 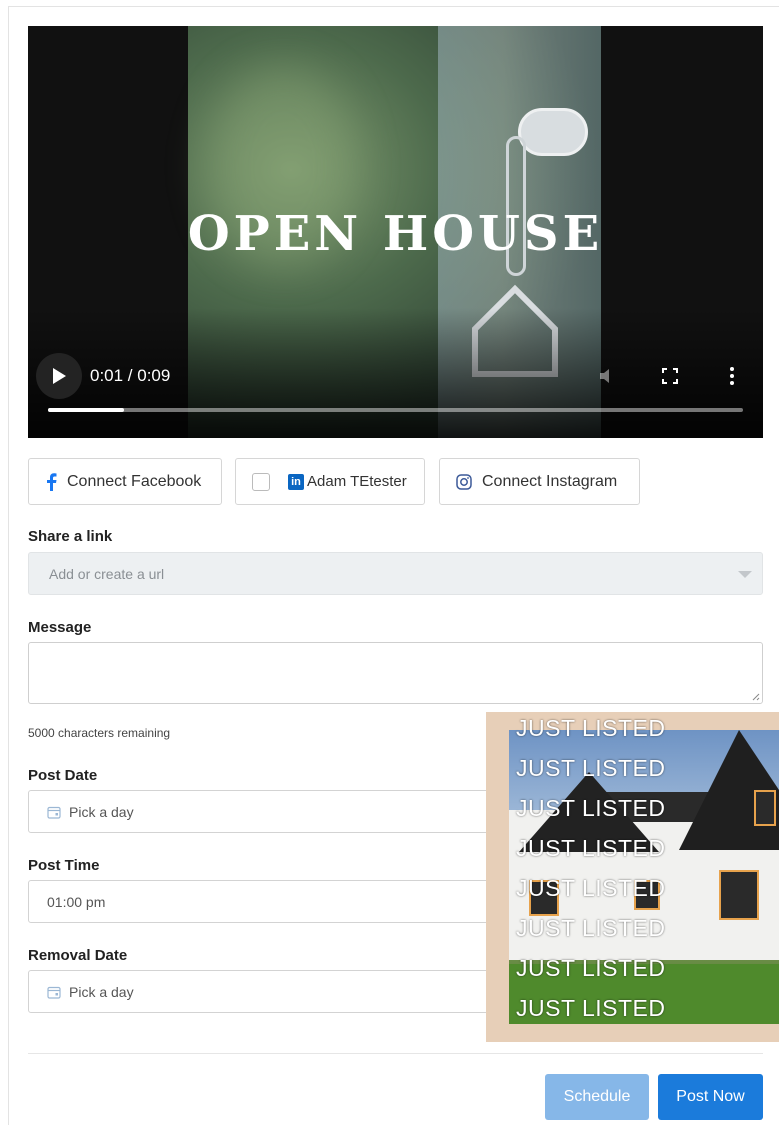 I want to click on post-date-label: Post Date, so click(x=63, y=775).